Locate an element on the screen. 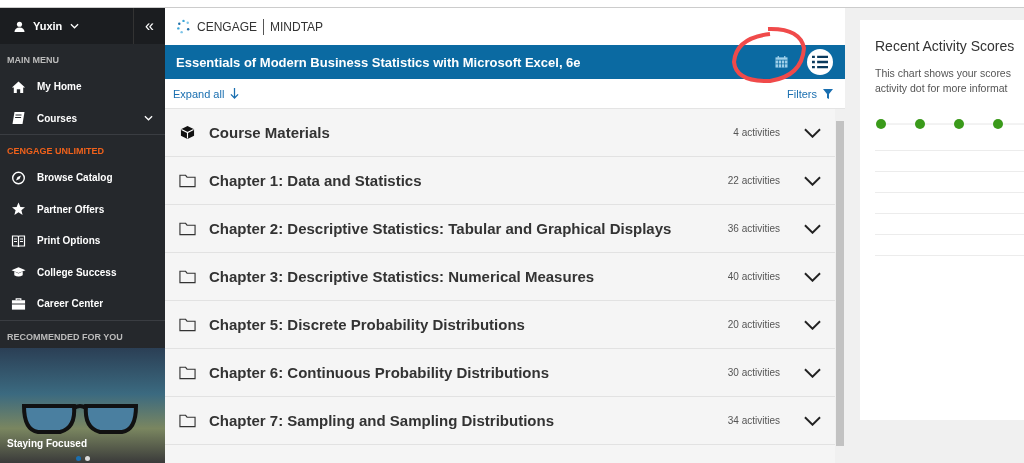 The image size is (1024, 463). compass-icon is located at coordinates (18, 177).